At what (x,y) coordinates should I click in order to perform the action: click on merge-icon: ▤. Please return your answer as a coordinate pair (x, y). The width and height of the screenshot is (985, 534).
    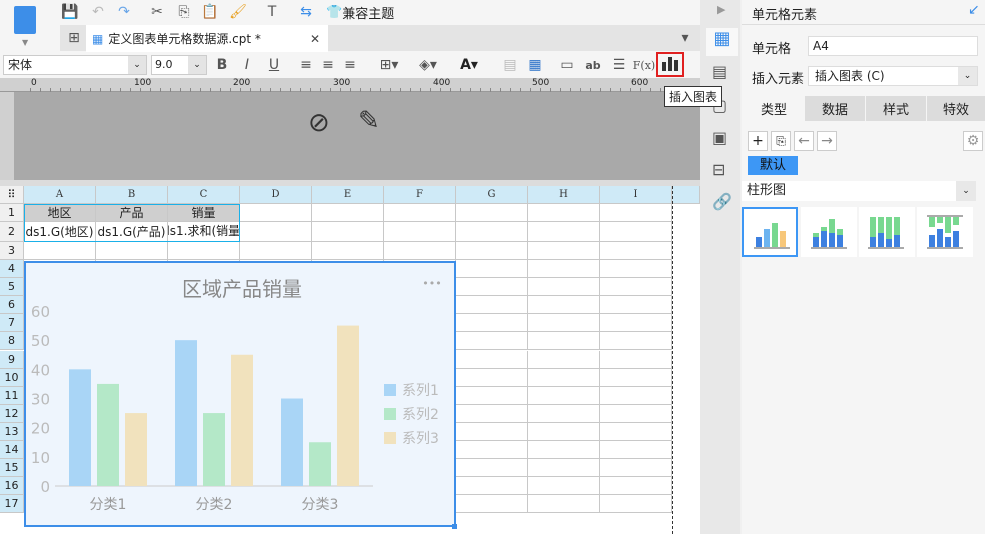
    Looking at the image, I should click on (510, 65).